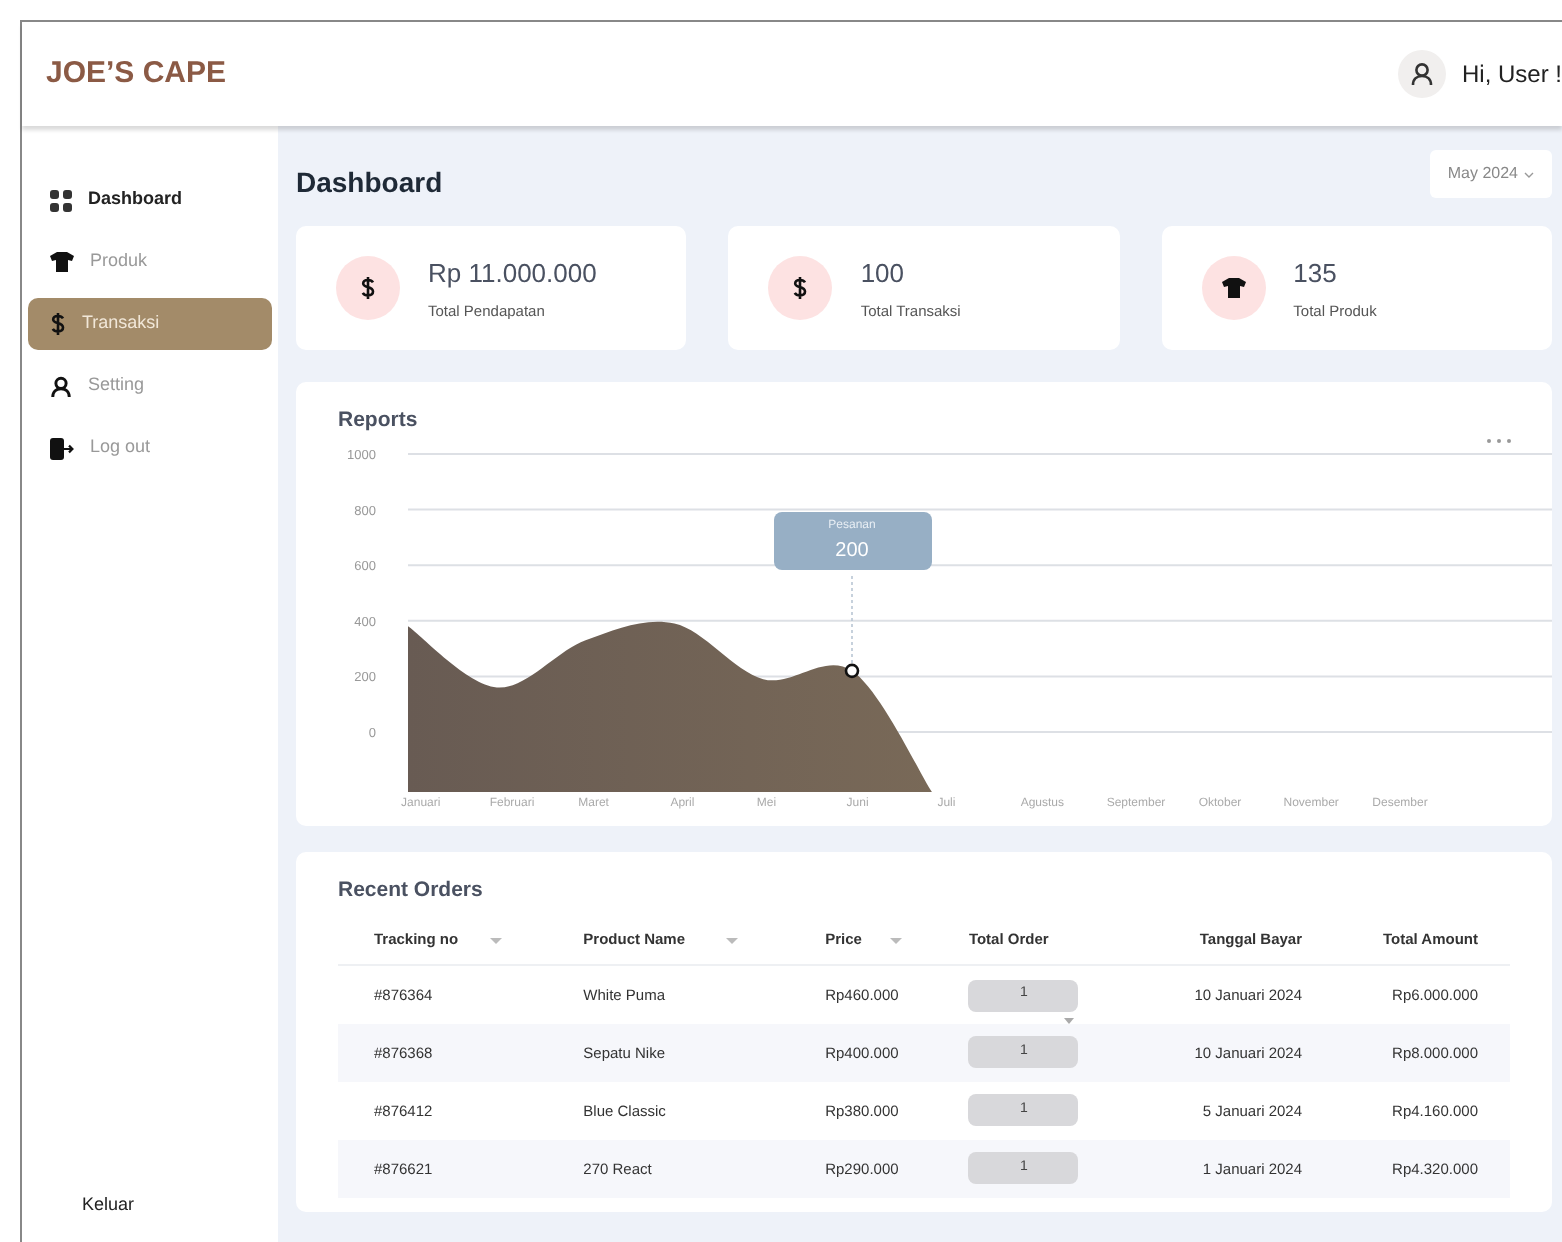  Describe the element at coordinates (61, 200) in the screenshot. I see `grid-icon` at that location.